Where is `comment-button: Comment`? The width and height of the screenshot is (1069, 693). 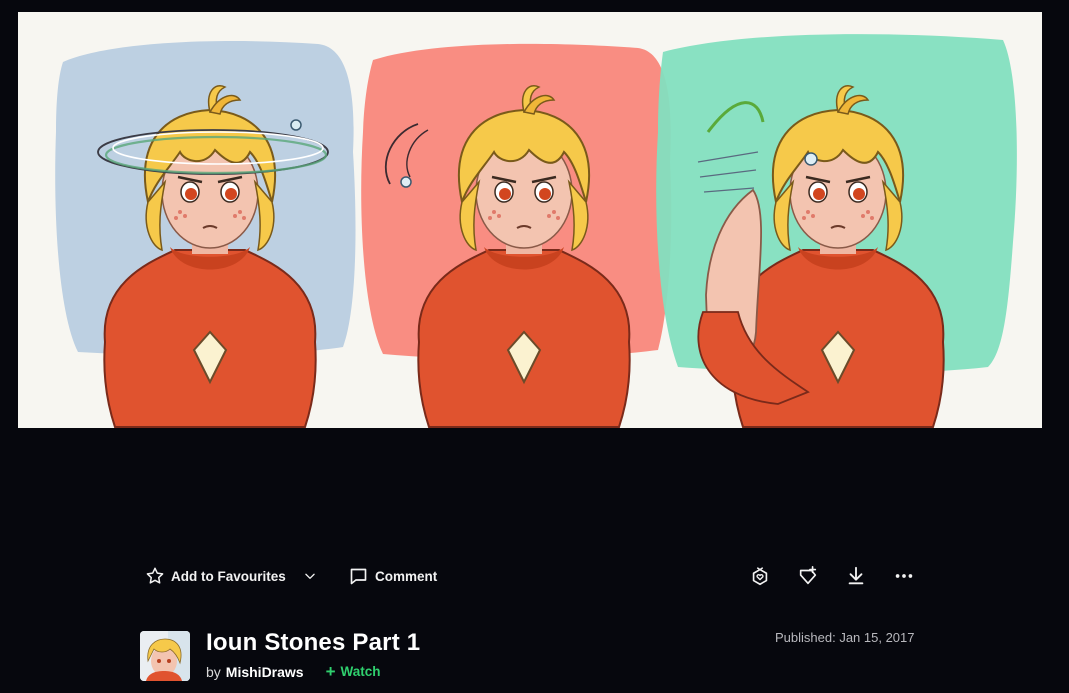
comment-button: Comment is located at coordinates (392, 576).